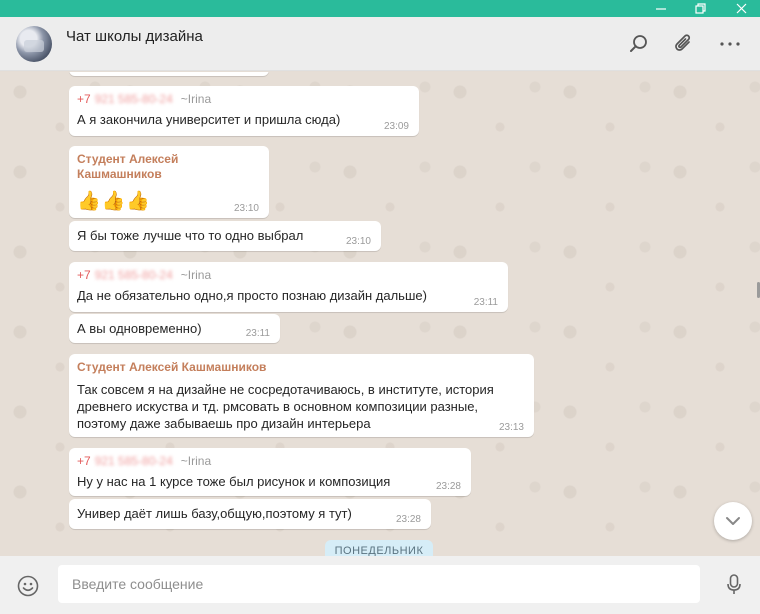 This screenshot has height=614, width=760. What do you see at coordinates (684, 44) in the screenshot?
I see `paperclip-icon` at bounding box center [684, 44].